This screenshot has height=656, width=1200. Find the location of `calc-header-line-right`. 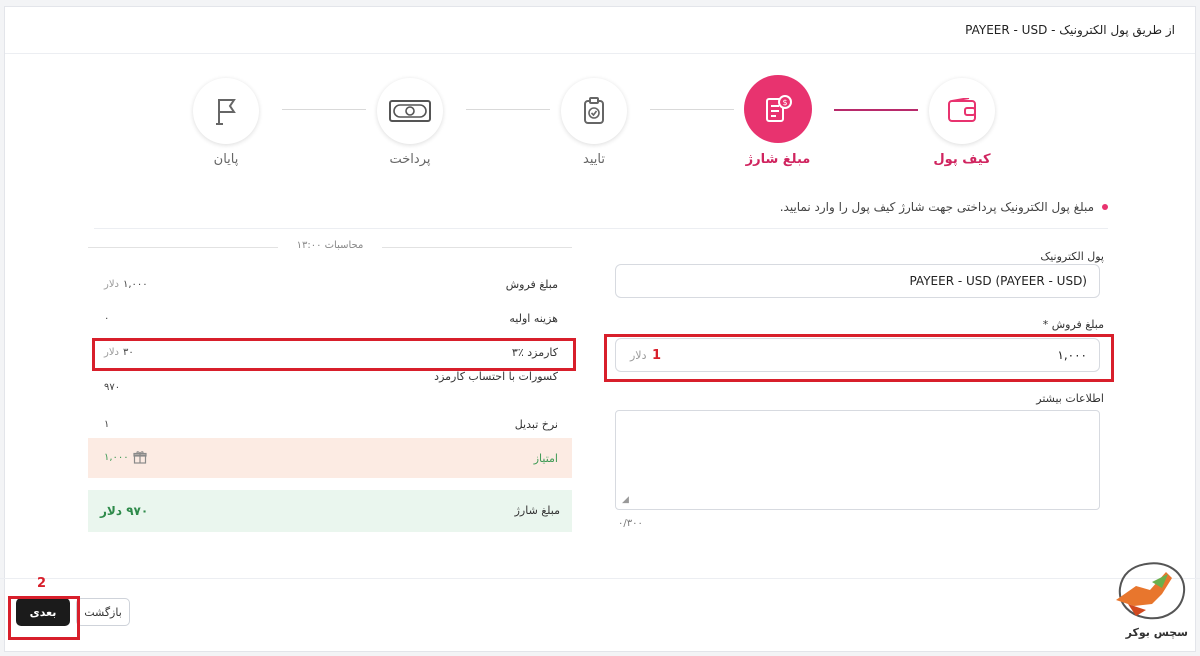

calc-header-line-right is located at coordinates (477, 247).